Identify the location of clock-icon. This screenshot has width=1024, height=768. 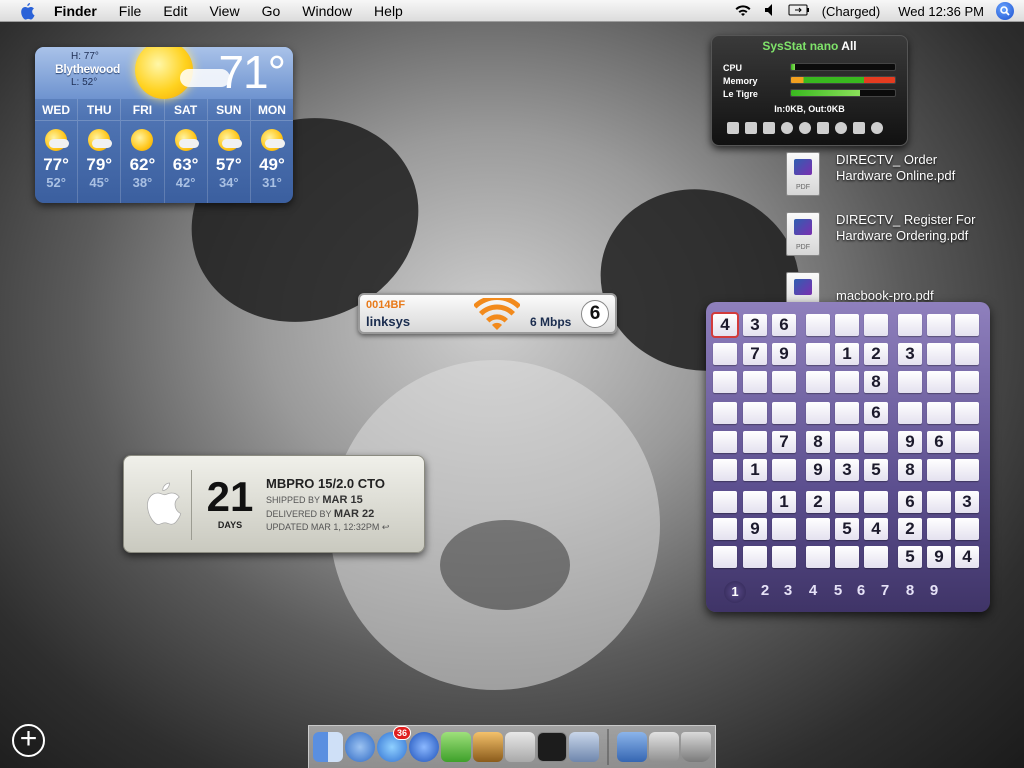
(841, 128).